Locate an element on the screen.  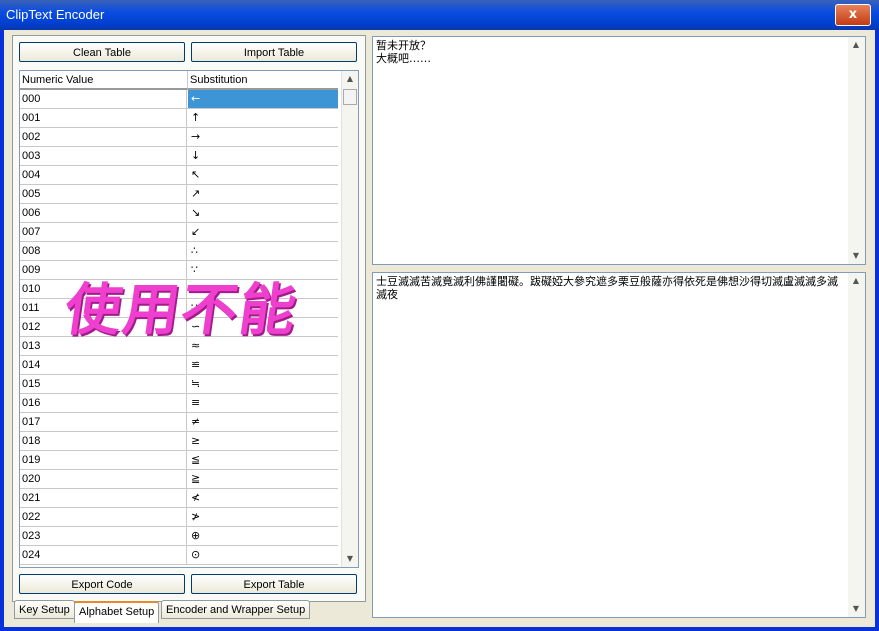
table-row: 008 ∴ is located at coordinates (179, 251).